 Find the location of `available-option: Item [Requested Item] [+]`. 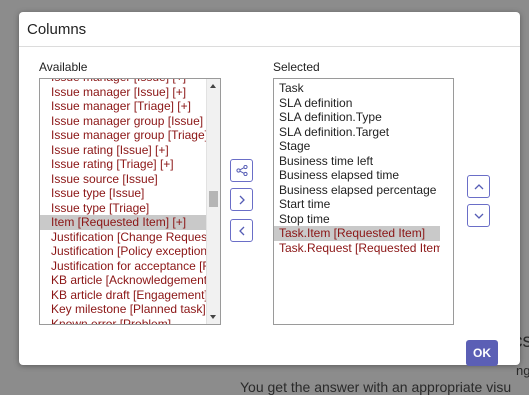

available-option: Item [Requested Item] [+] is located at coordinates (123, 222).